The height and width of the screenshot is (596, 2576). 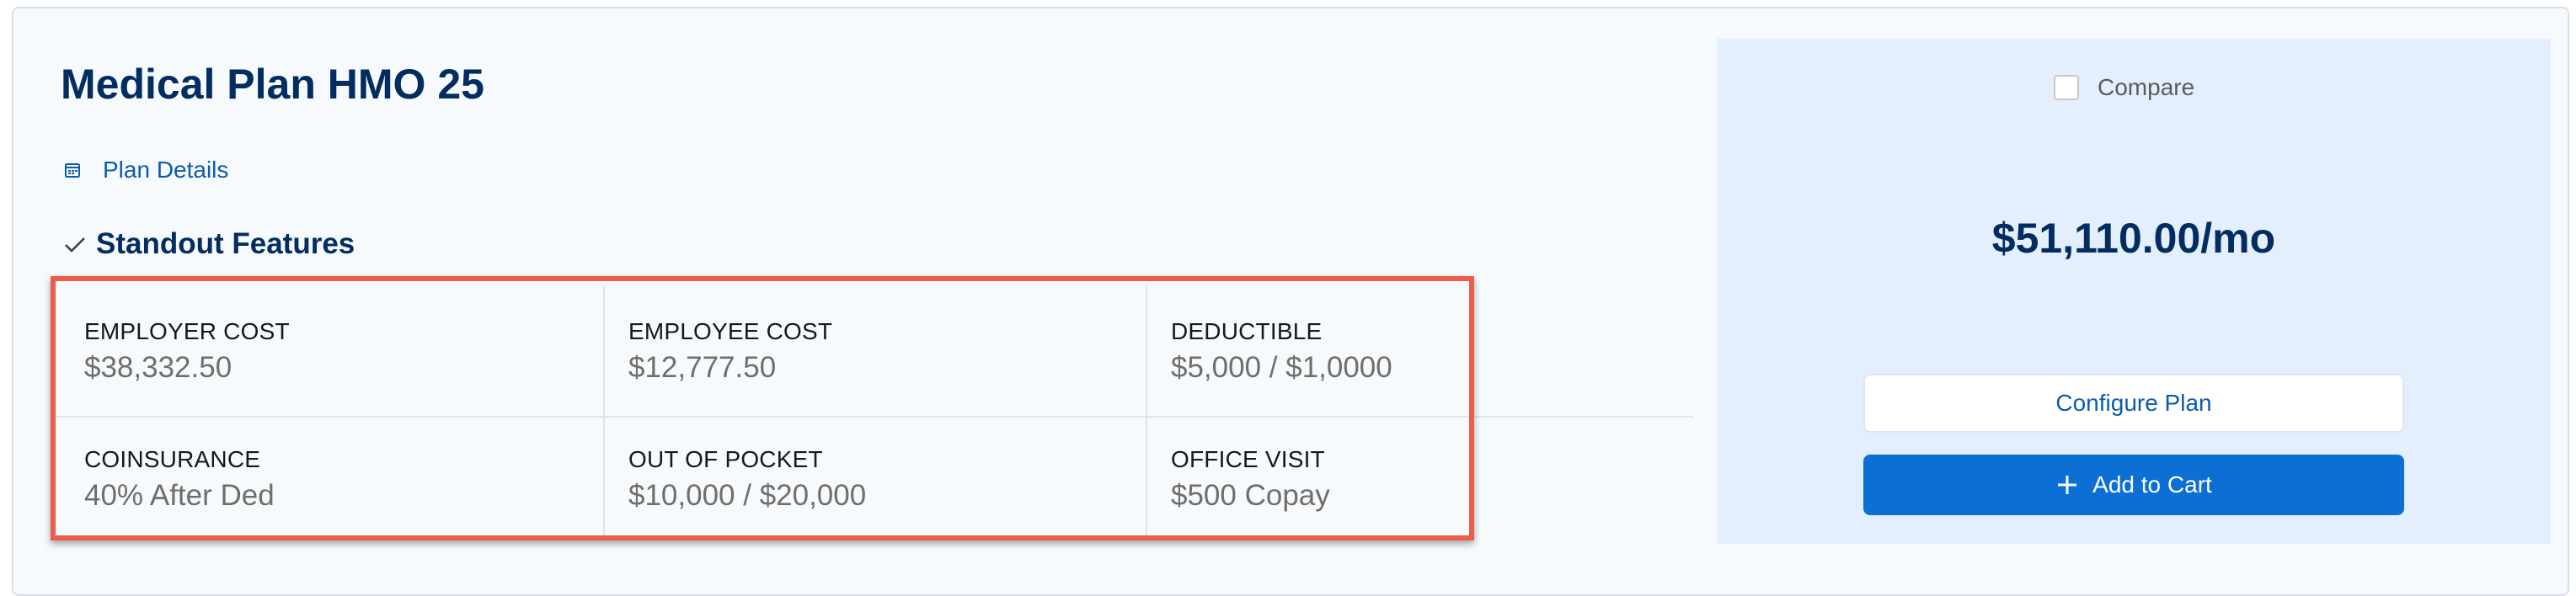 What do you see at coordinates (2133, 238) in the screenshot?
I see `monthly-price: $51,110.00/mo` at bounding box center [2133, 238].